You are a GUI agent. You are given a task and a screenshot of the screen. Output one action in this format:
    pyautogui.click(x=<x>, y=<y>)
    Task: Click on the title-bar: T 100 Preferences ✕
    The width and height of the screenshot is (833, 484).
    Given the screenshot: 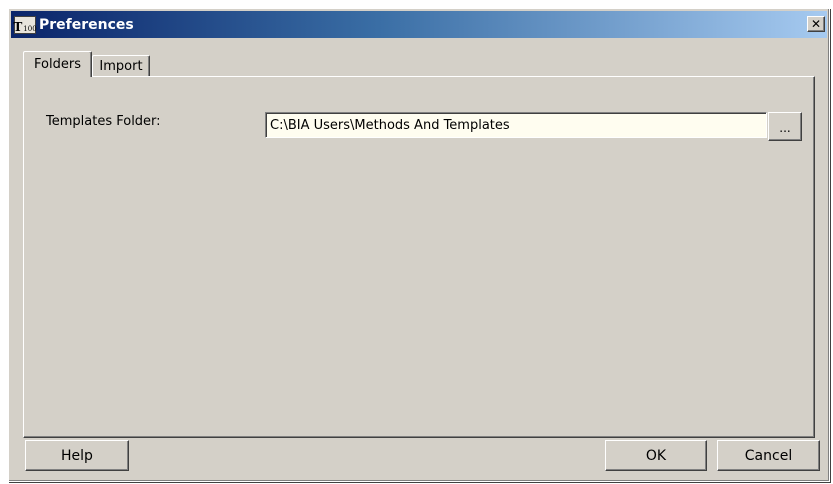 What is the action you would take?
    pyautogui.click(x=419, y=24)
    